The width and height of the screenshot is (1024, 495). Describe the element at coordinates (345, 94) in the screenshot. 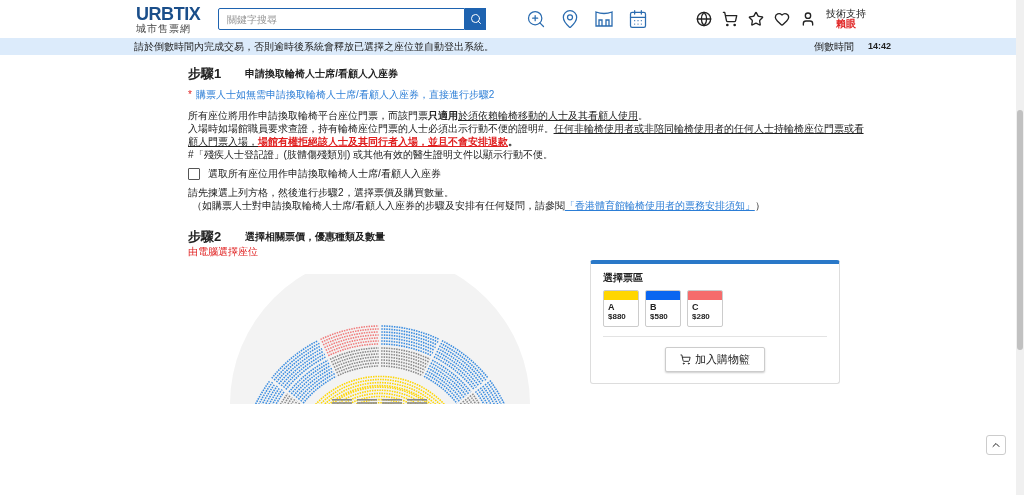

I see `note-text: 購票人士如無需申請換取輪椅人士席/看顧人入座券，直接進行步驟2` at that location.